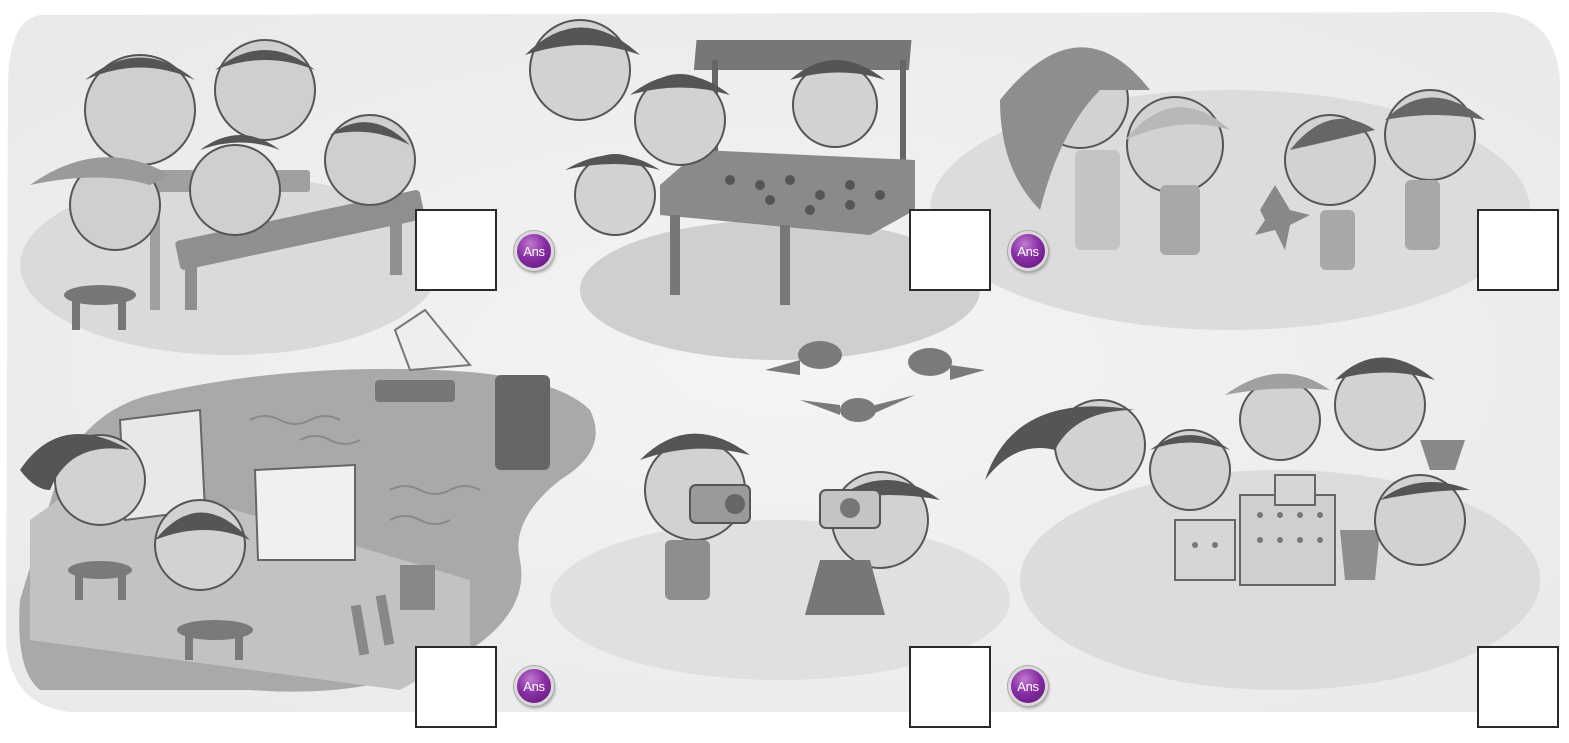 This screenshot has width=1569, height=743. What do you see at coordinates (1028, 686) in the screenshot?
I see `ans-button-bottom-right: Ans` at bounding box center [1028, 686].